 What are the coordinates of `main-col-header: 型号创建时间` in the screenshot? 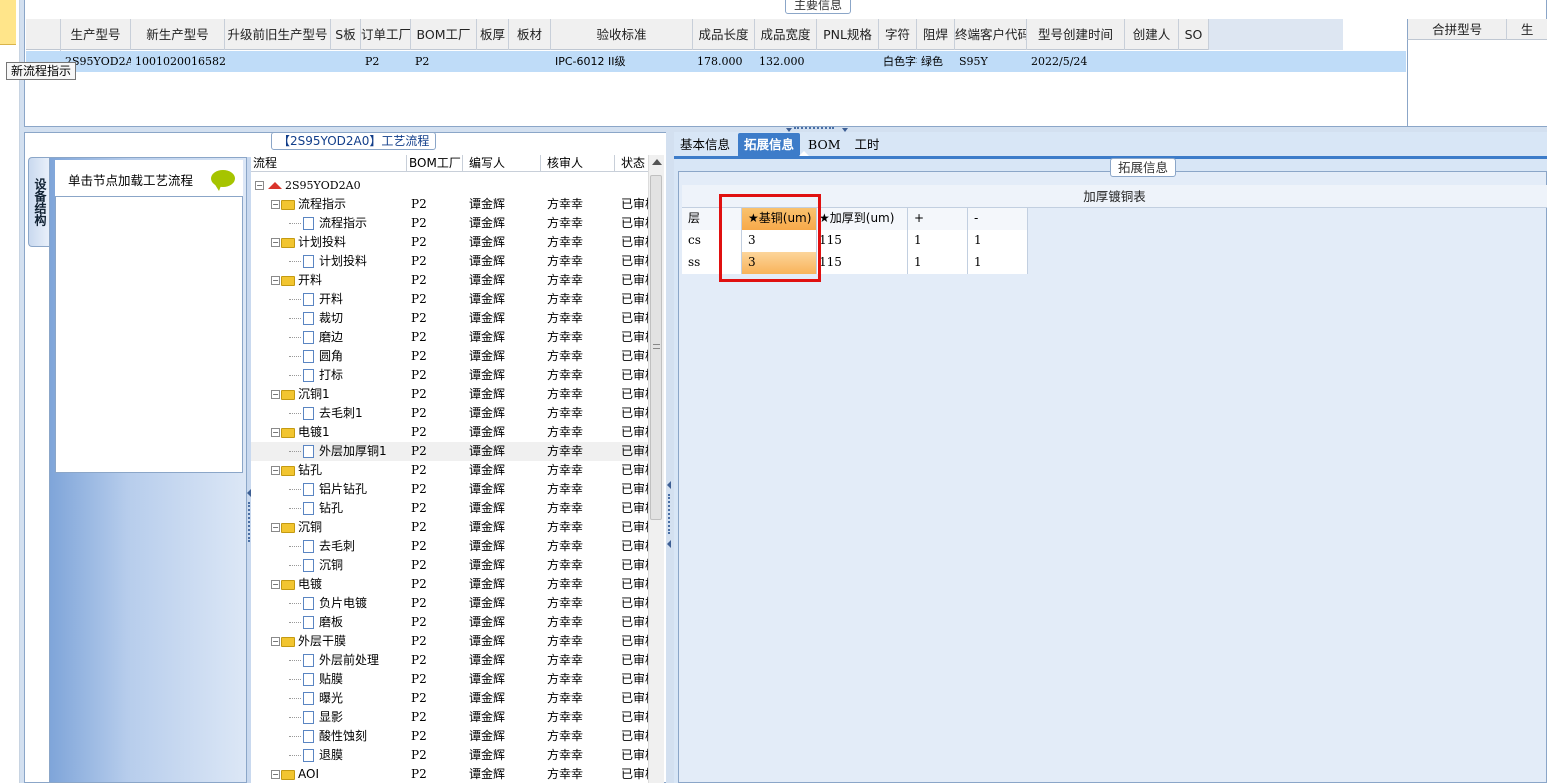 It's located at (1076, 34).